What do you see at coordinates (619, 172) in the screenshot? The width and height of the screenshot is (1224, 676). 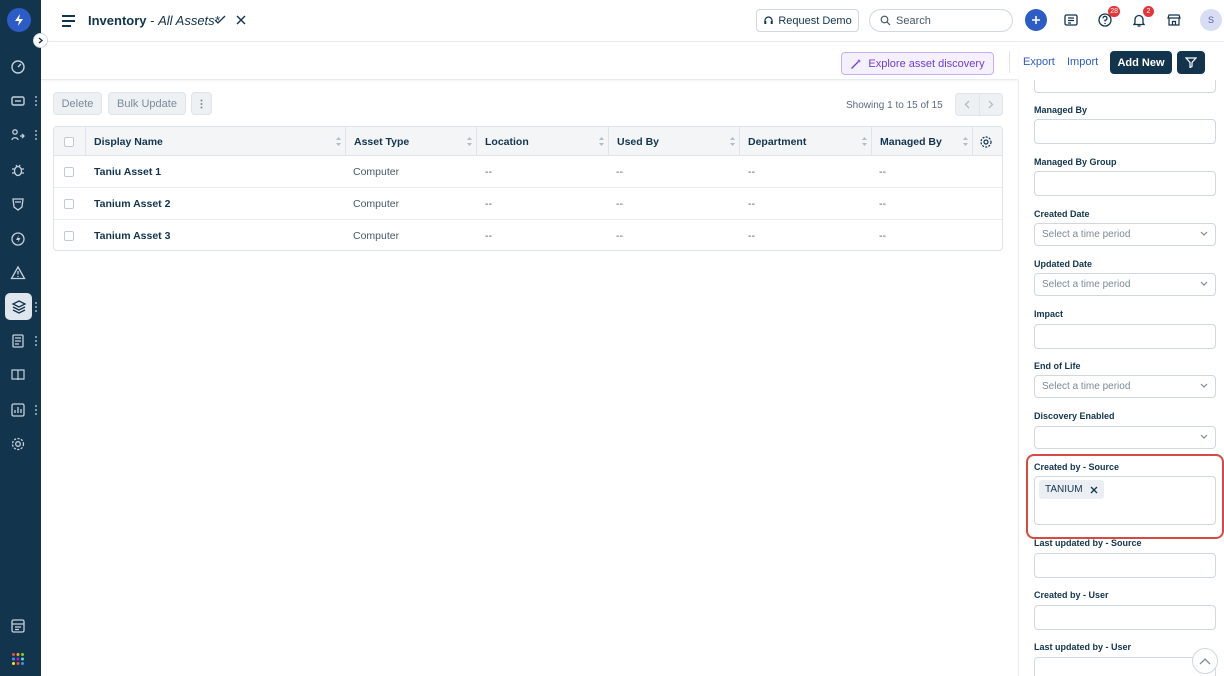 I see `asset-used-by: --` at bounding box center [619, 172].